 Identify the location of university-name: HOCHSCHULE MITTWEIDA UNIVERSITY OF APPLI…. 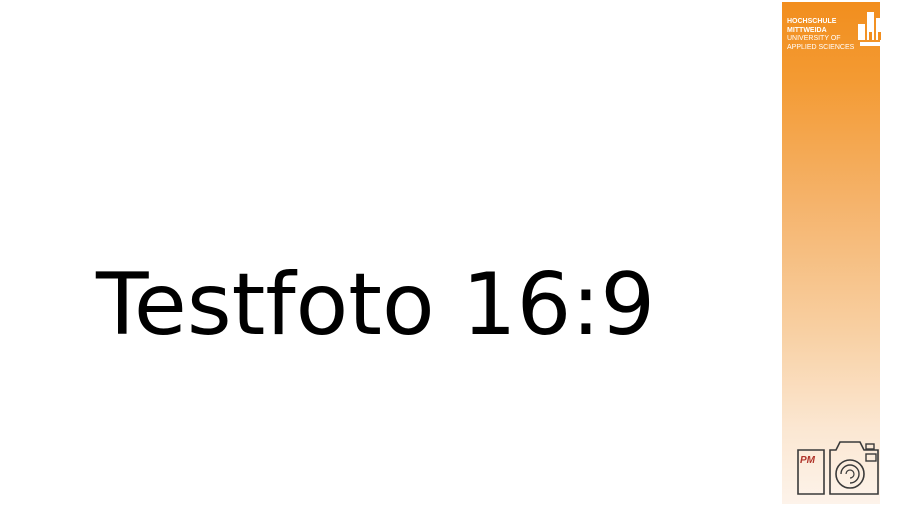
(823, 35).